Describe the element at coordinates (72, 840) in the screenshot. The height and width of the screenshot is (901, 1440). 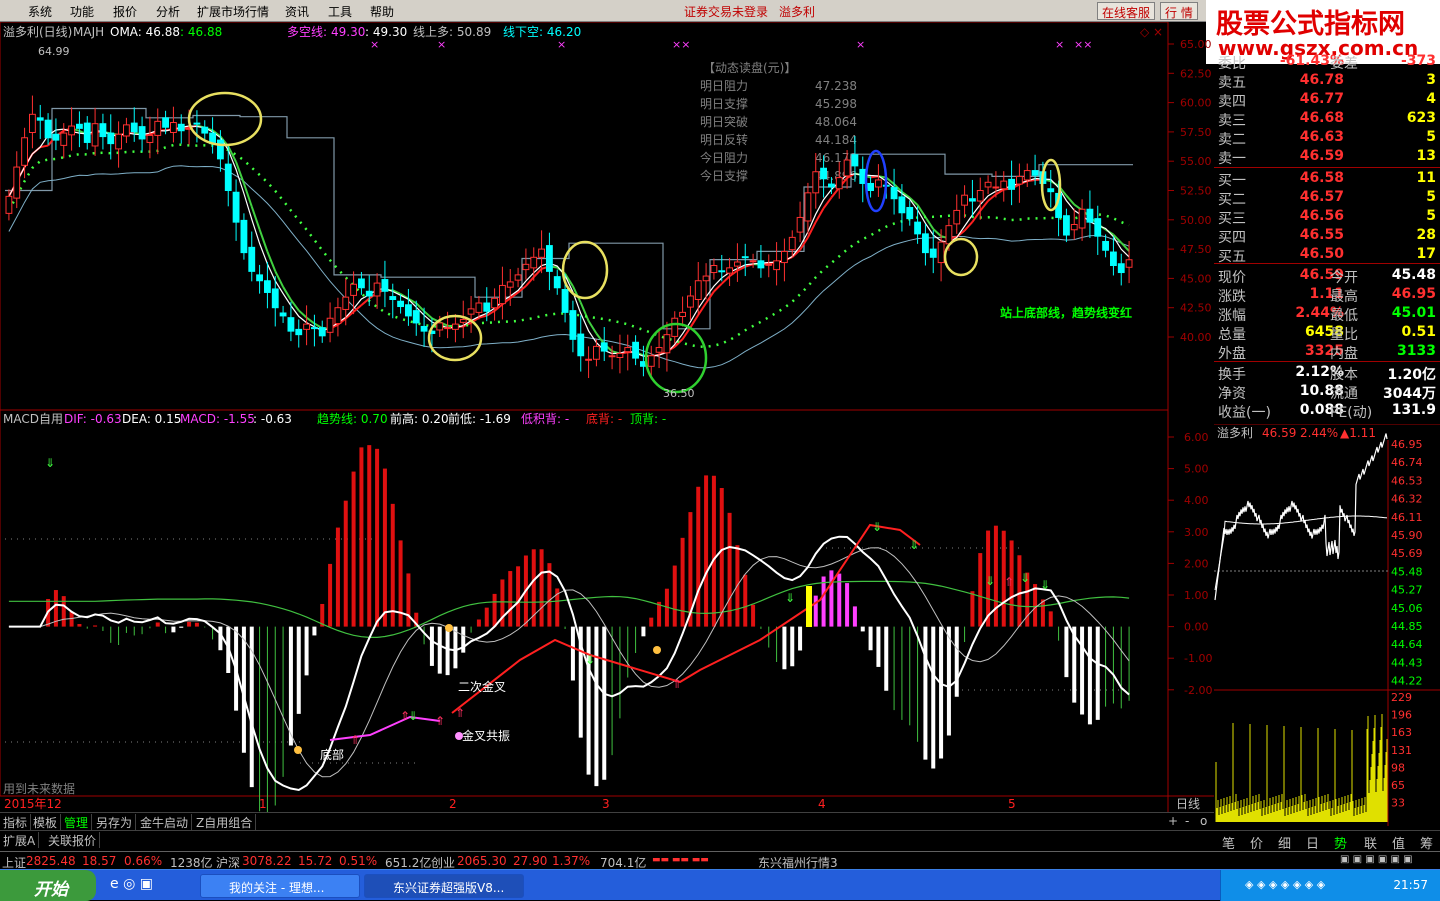
I see `tab-linked-quote: 关联报价` at that location.